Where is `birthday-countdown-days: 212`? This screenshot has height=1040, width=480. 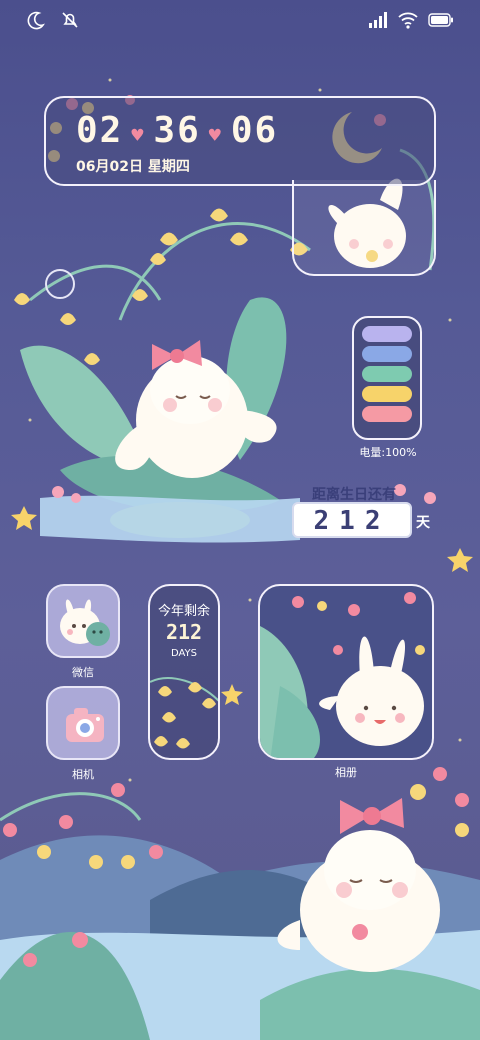 birthday-countdown-days: 212 is located at coordinates (352, 521).